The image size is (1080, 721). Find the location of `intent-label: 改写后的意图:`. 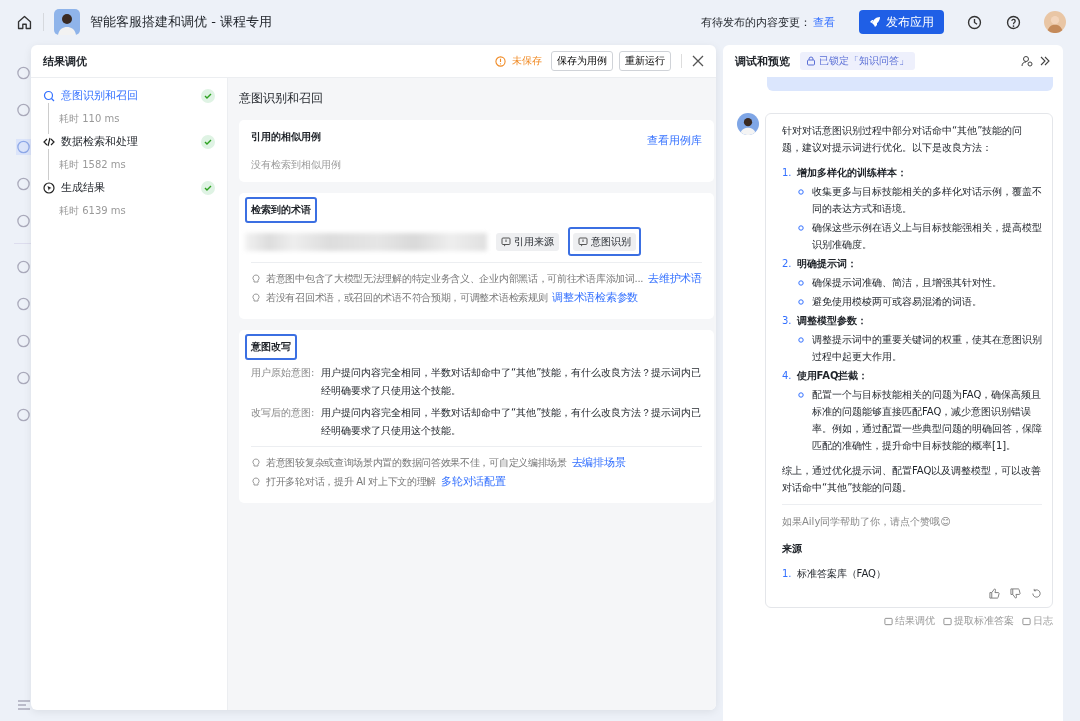

intent-label: 改写后的意图: is located at coordinates (283, 413).